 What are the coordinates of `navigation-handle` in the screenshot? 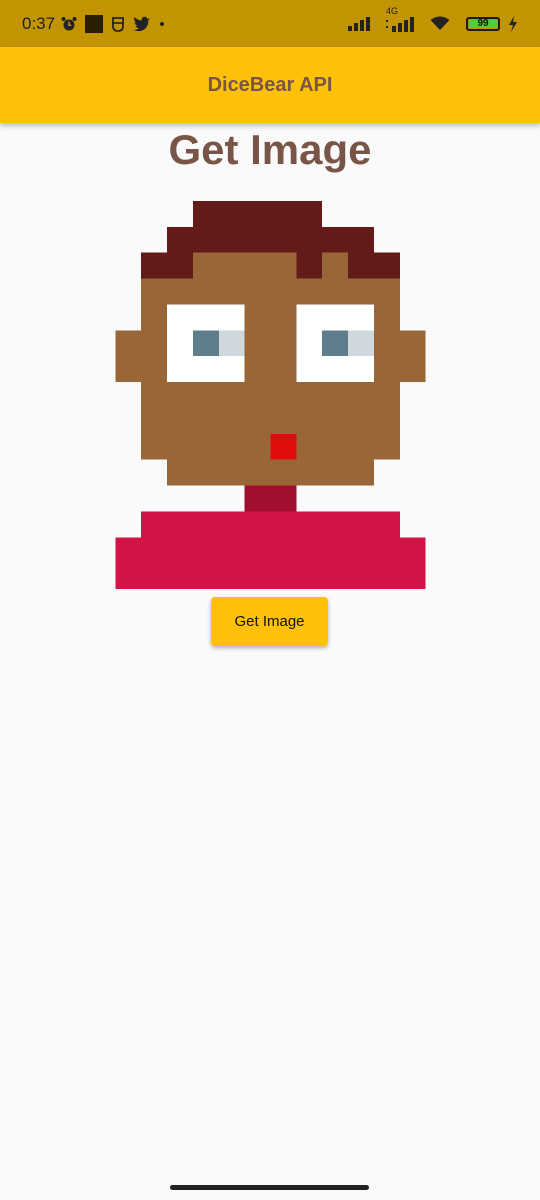 It's located at (269, 1187).